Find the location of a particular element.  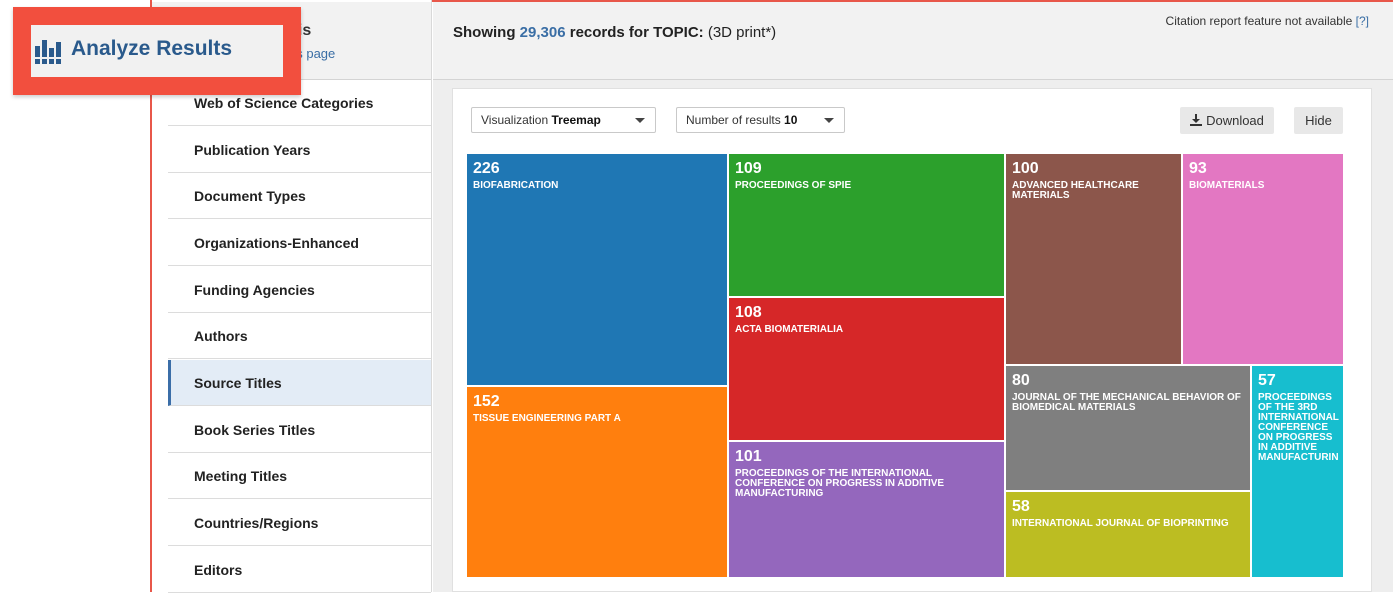

sidebar-item-countries-regions: Countries/Regions is located at coordinates (299, 523).